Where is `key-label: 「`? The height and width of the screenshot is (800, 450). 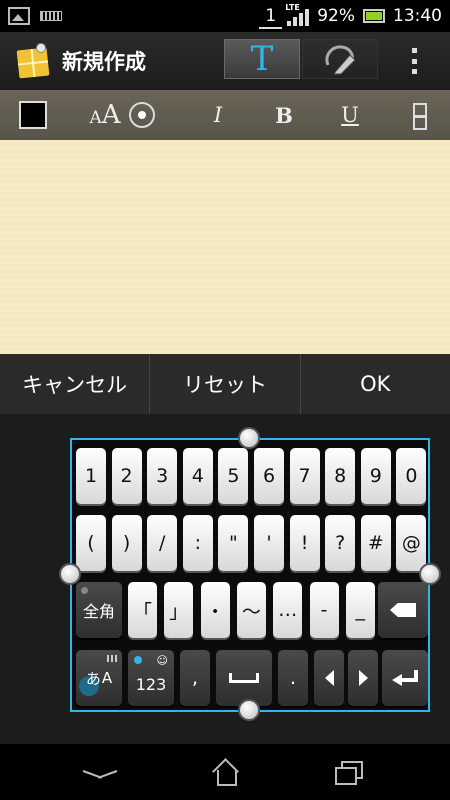 key-label: 「 is located at coordinates (142, 611).